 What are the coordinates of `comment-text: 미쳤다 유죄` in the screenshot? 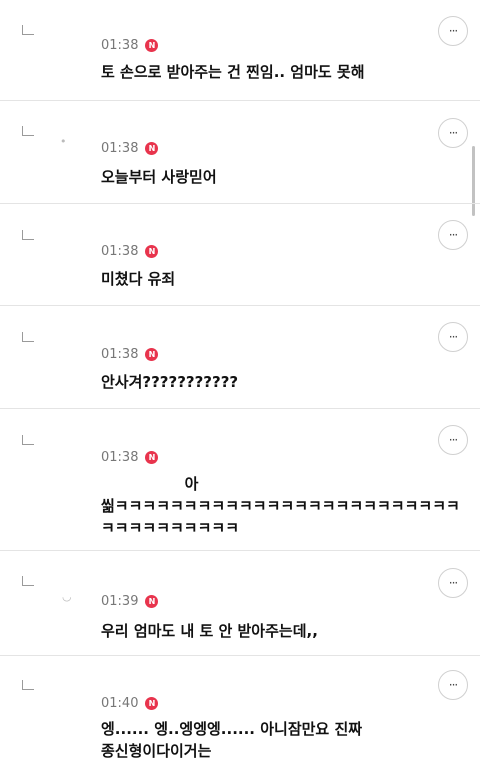 It's located at (138, 279).